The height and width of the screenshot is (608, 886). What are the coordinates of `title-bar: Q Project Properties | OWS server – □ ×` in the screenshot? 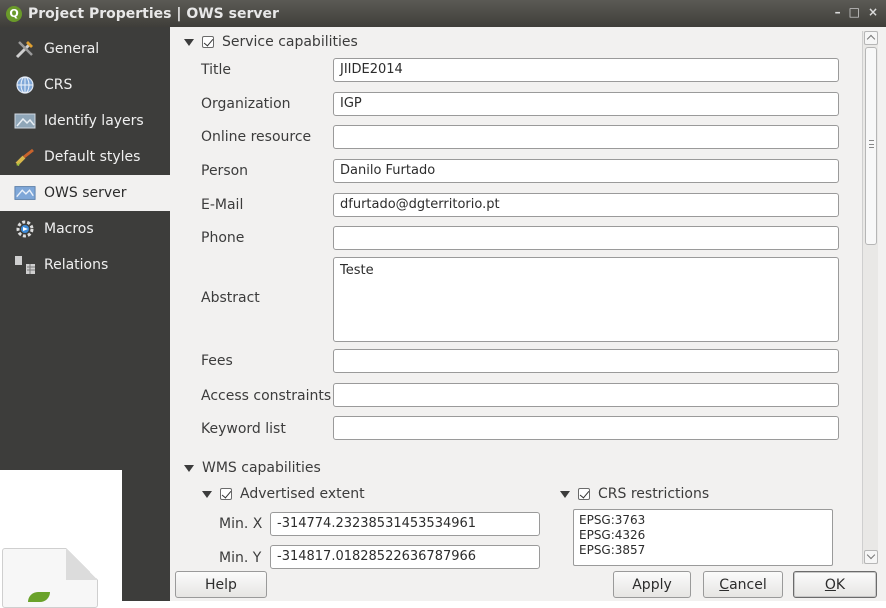 It's located at (443, 13).